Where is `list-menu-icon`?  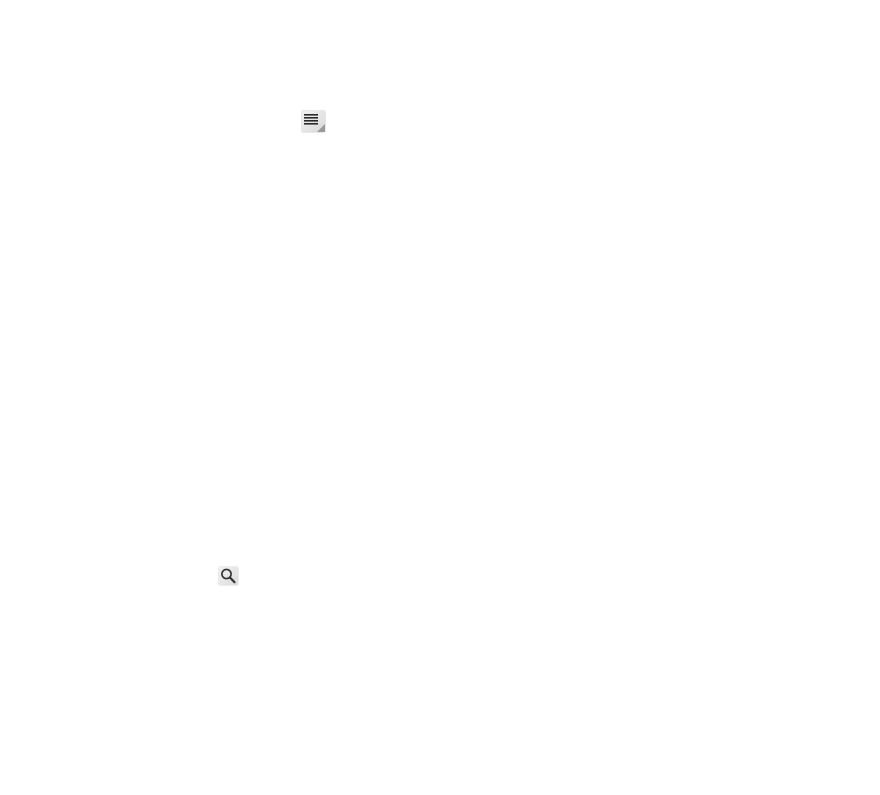
list-menu-icon is located at coordinates (313, 121).